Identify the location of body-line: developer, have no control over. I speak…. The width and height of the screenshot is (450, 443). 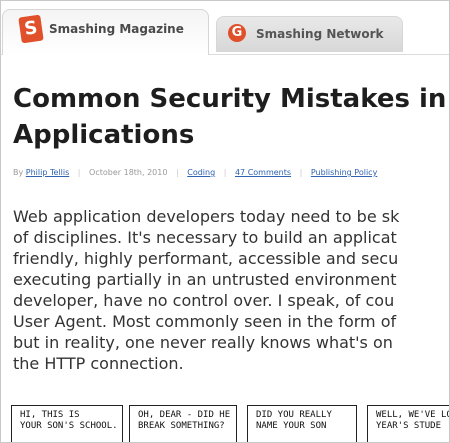
(204, 300).